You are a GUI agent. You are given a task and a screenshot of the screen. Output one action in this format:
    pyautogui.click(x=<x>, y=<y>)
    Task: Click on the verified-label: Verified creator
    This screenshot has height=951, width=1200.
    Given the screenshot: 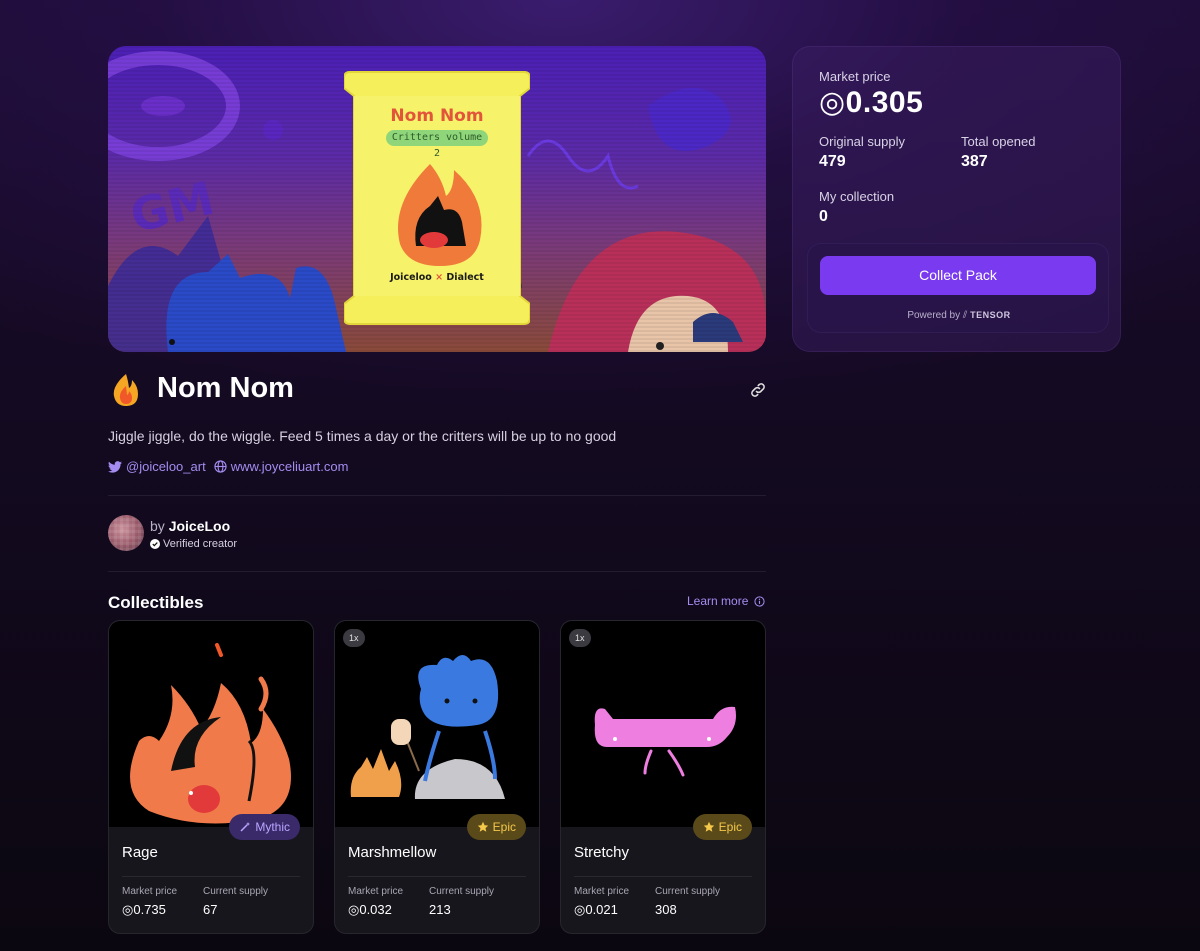 What is the action you would take?
    pyautogui.click(x=200, y=544)
    